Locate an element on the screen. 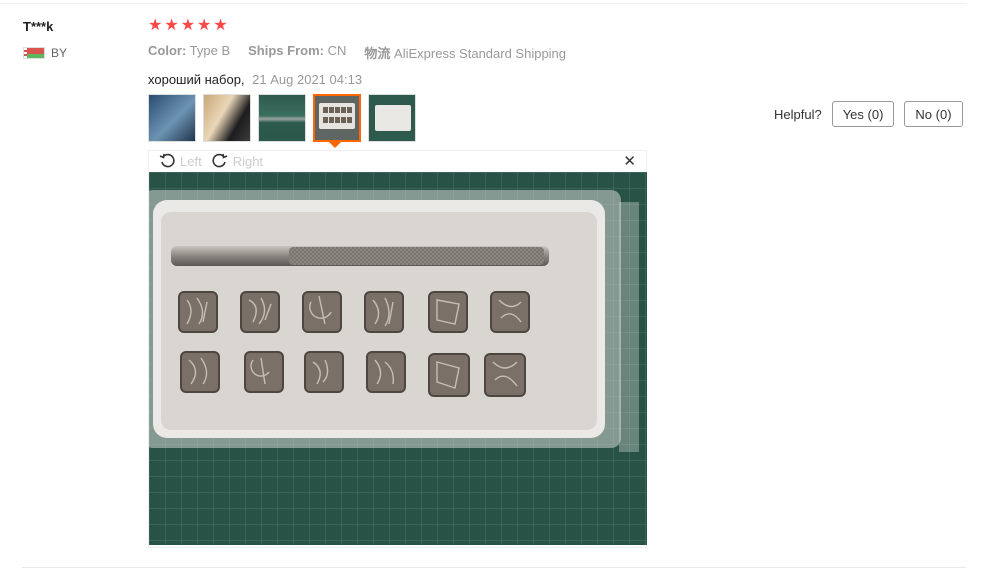 This screenshot has height=573, width=986. country-code: BY is located at coordinates (59, 53).